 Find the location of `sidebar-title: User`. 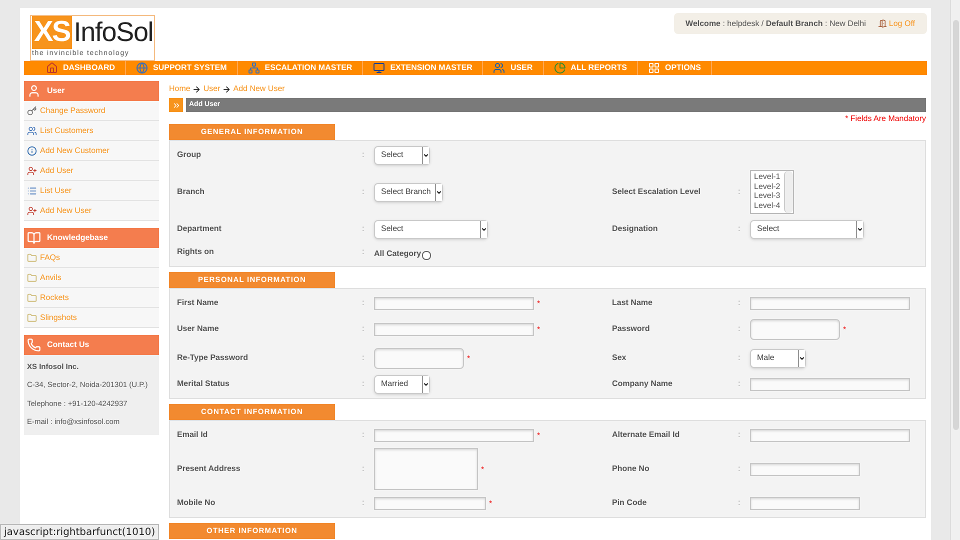

sidebar-title: User is located at coordinates (56, 91).